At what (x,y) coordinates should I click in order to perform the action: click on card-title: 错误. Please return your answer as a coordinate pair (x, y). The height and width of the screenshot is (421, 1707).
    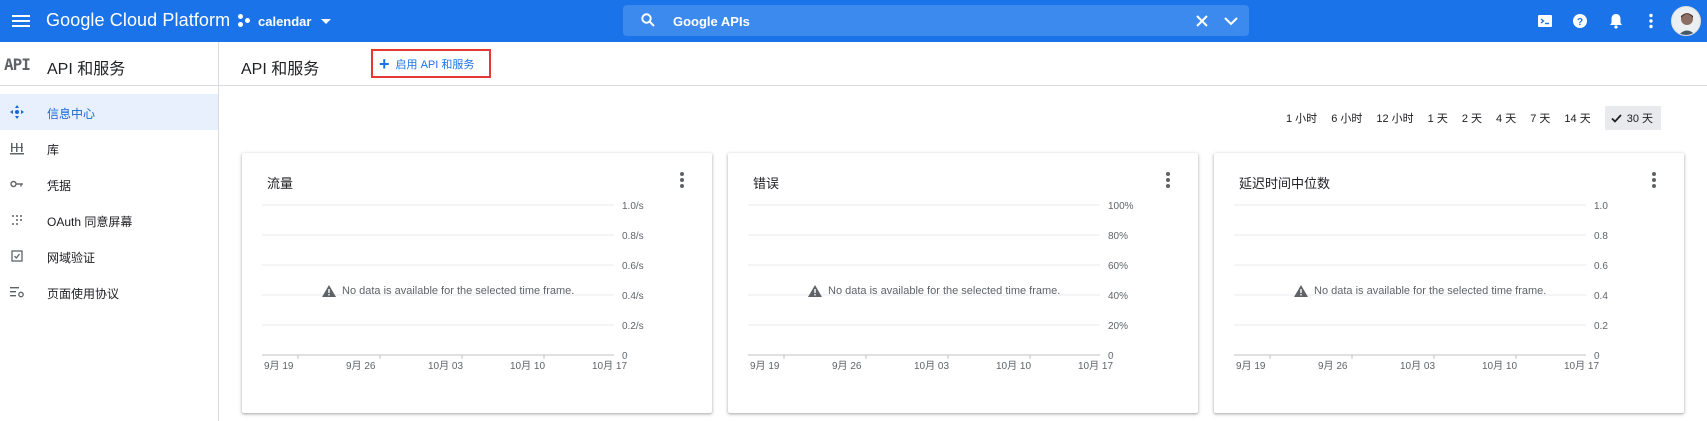
    Looking at the image, I should click on (766, 183).